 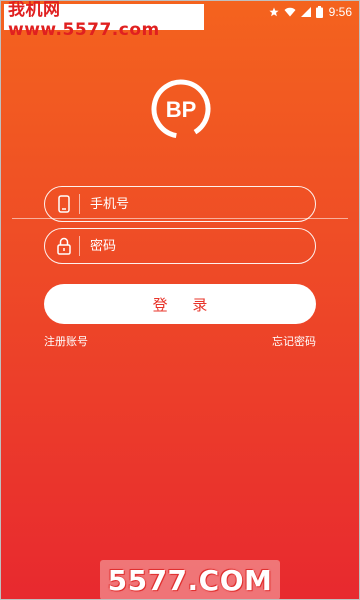 I want to click on status-icons, so click(x=296, y=12).